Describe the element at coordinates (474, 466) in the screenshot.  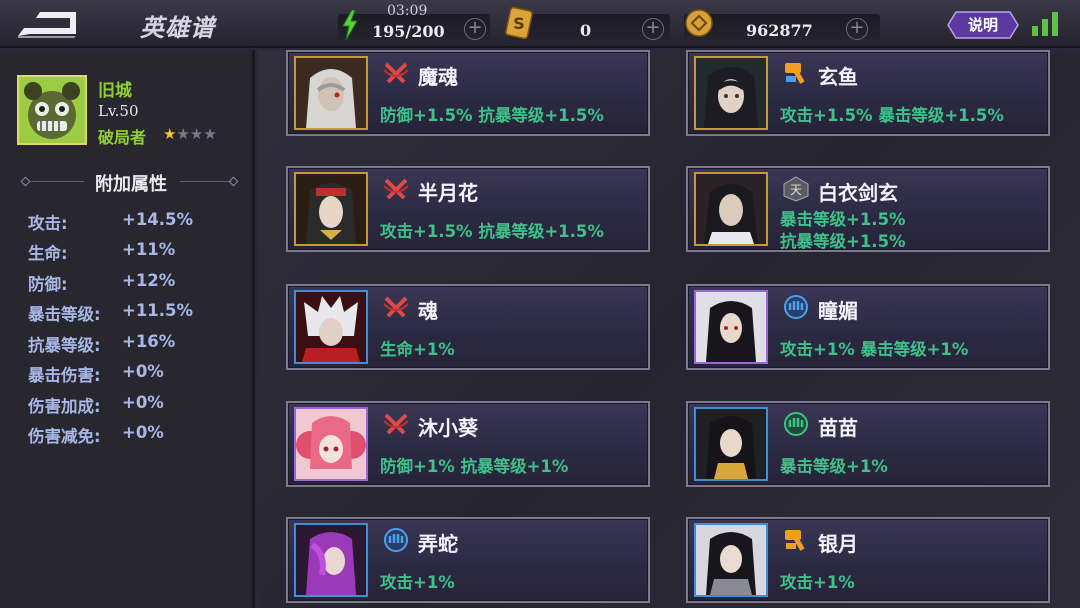
I see `hero-bonus: 防御+1% 抗暴等级+1%` at that location.